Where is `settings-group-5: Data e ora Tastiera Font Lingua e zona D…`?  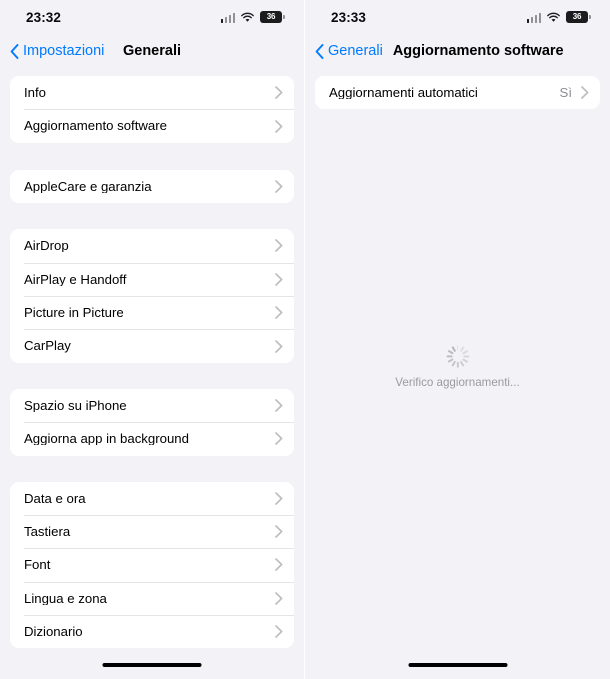
settings-group-5: Data e ora Tastiera Font Lingua e zona D… is located at coordinates (152, 565).